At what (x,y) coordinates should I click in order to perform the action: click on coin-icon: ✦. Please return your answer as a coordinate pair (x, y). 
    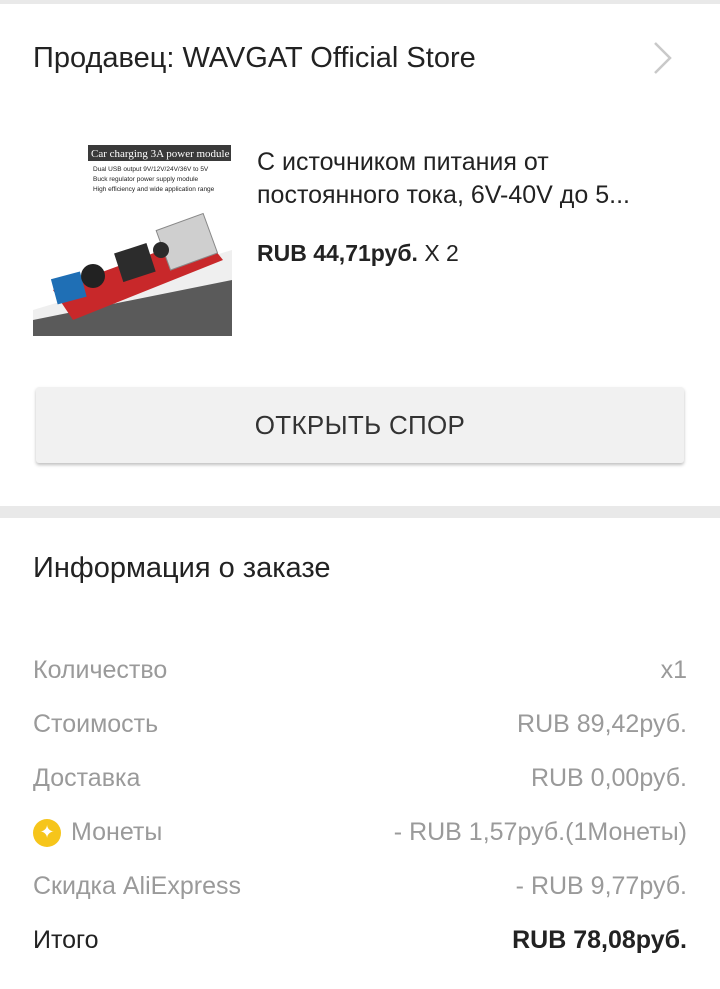
    Looking at the image, I should click on (47, 832).